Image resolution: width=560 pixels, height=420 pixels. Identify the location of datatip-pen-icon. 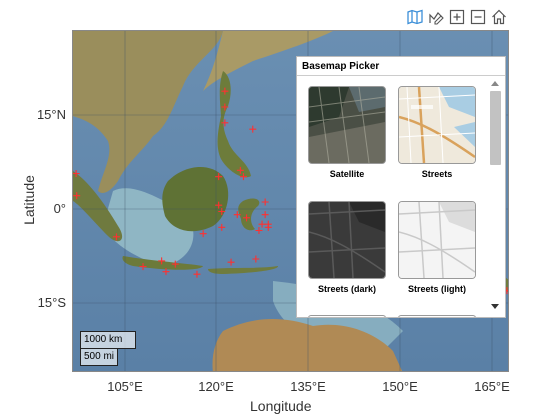
(436, 18).